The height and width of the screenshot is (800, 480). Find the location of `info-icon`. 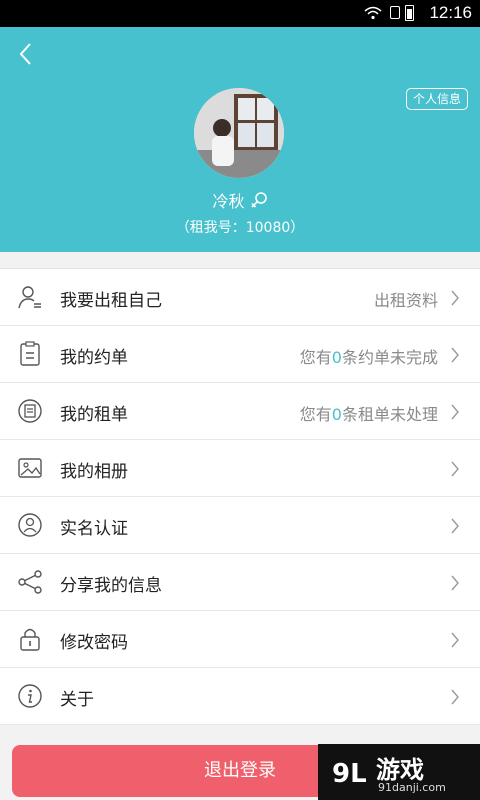

info-icon is located at coordinates (30, 696).